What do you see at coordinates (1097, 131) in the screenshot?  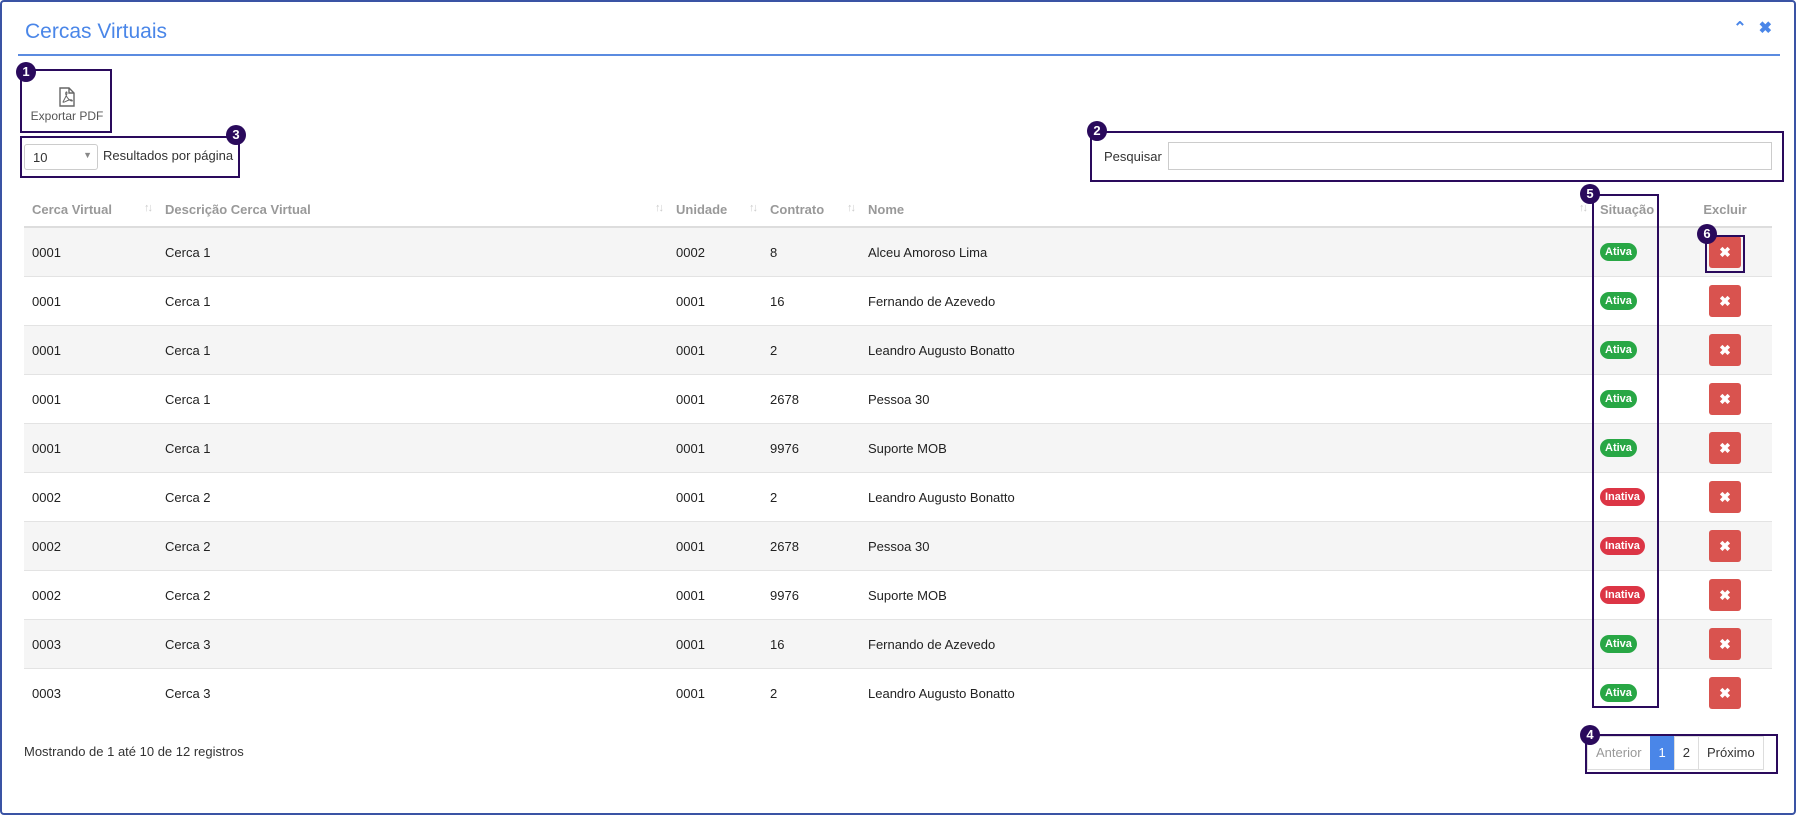 I see `annotation-badge-2: 2` at bounding box center [1097, 131].